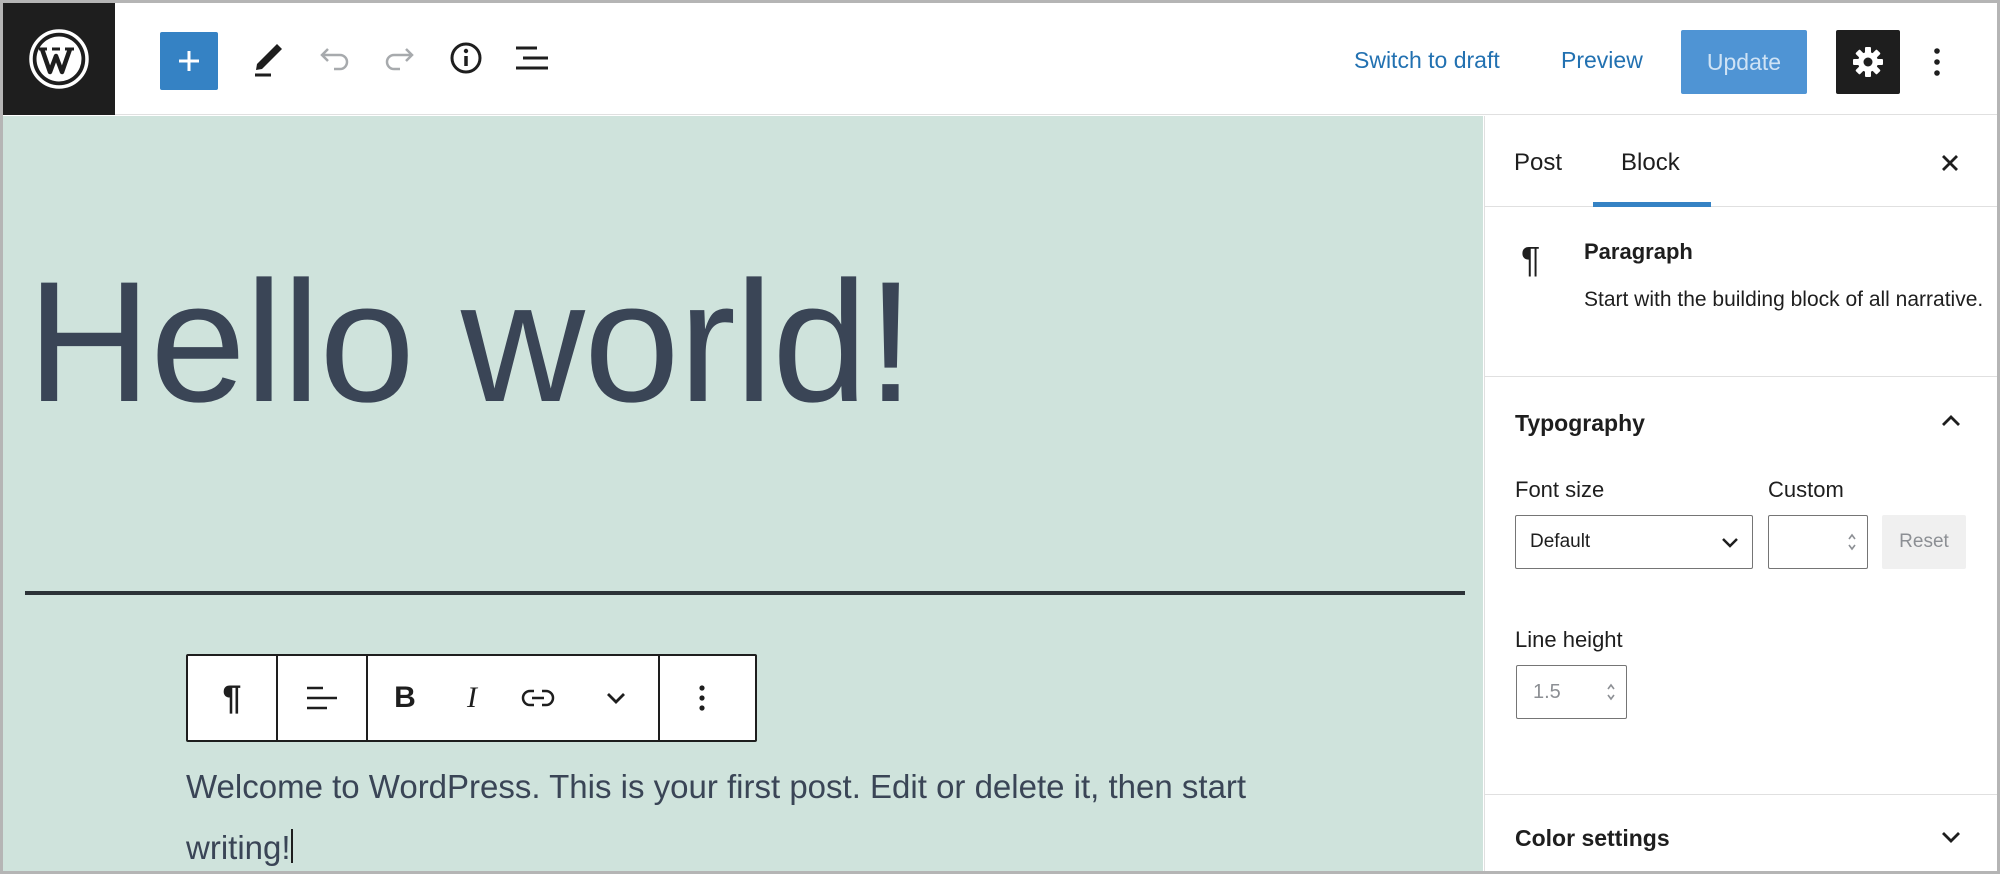 This screenshot has height=874, width=2000. I want to click on options-button, so click(1937, 62).